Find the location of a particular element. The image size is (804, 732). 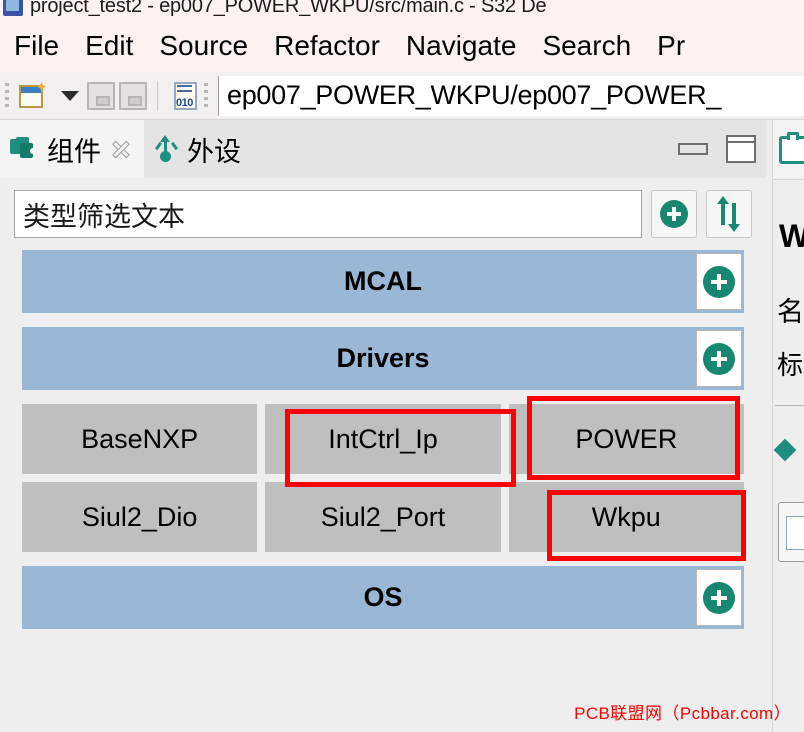

category-header-os: OS is located at coordinates (383, 597).